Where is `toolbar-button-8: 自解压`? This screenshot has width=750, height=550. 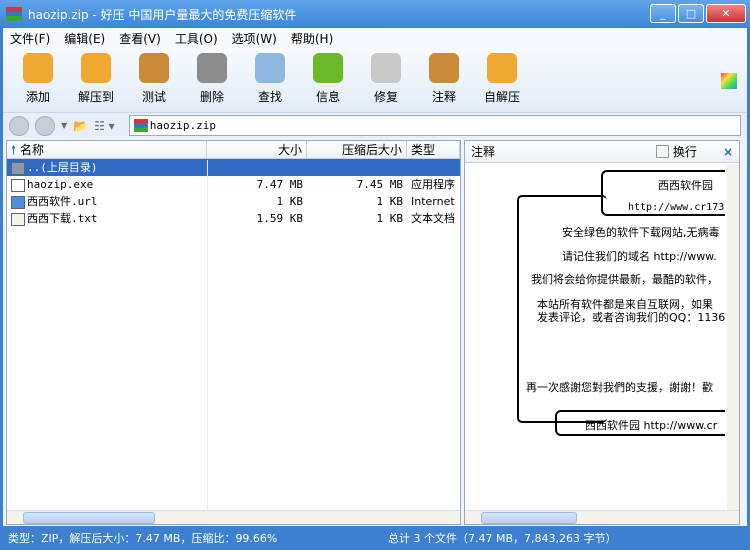
toolbar-button-8: 自解压 is located at coordinates (502, 76).